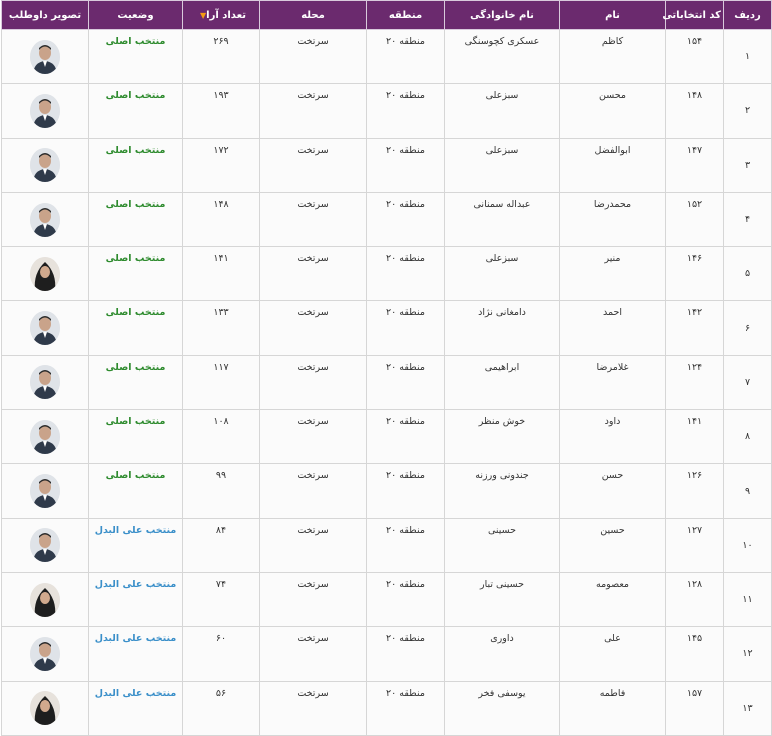  I want to click on code-cell: ۱۵۲, so click(694, 219).